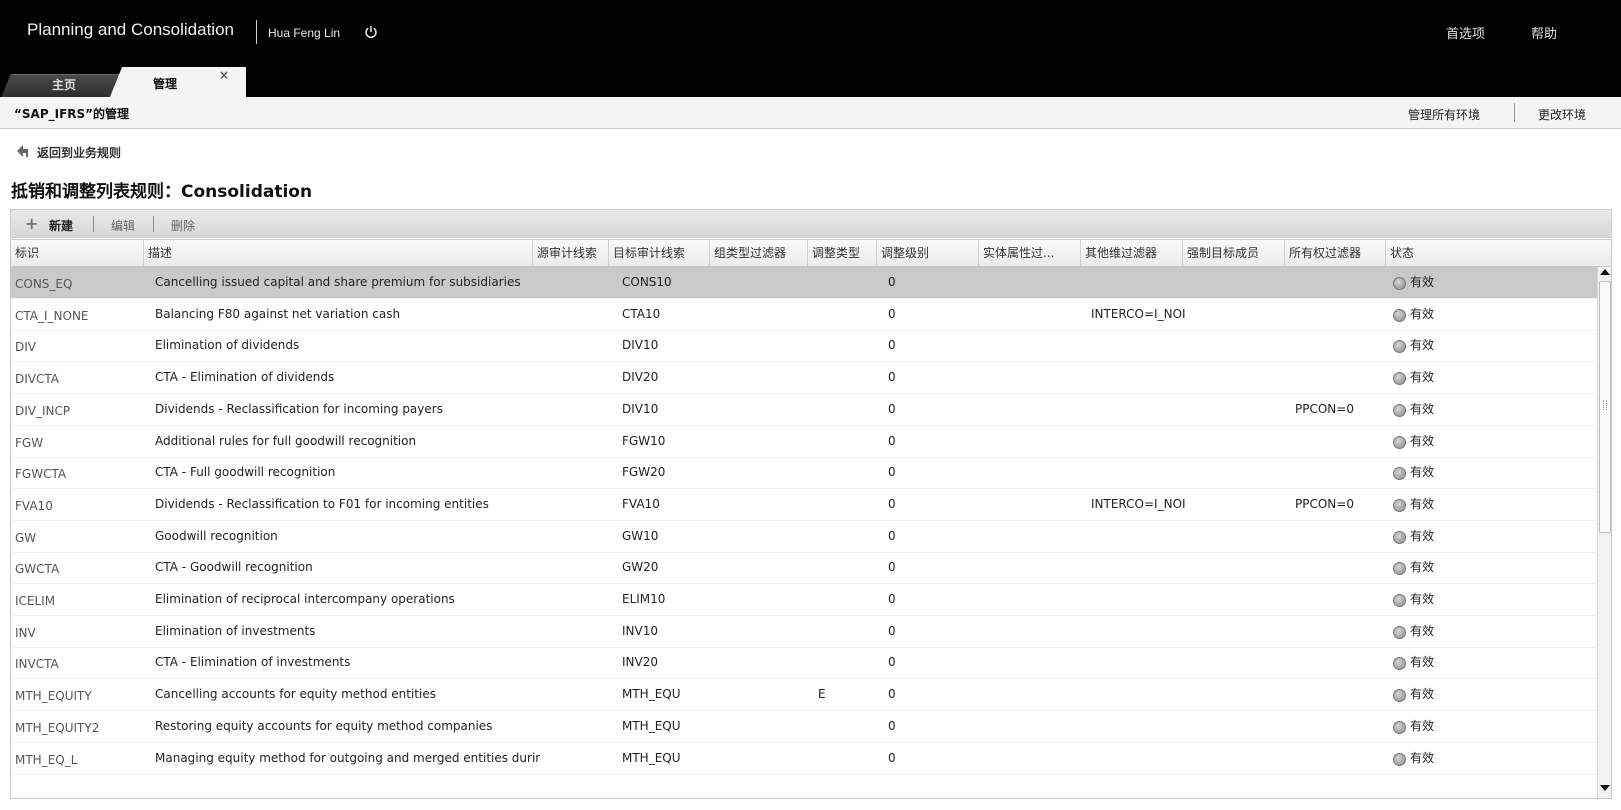 The width and height of the screenshot is (1621, 810). I want to click on table-row: DIV Elimination of dividends DIV10 0 有效, so click(804, 346).